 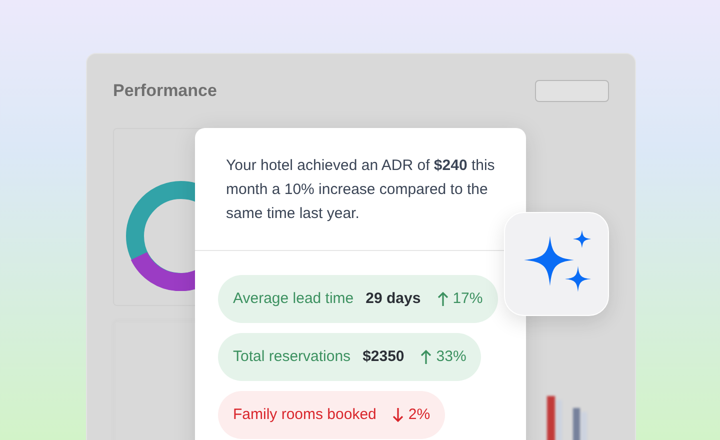 What do you see at coordinates (393, 298) in the screenshot?
I see `metric-value: 29 days` at bounding box center [393, 298].